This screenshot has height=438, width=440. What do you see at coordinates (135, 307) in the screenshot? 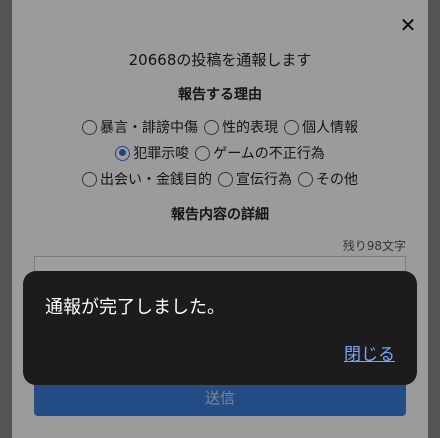
I see `toast-message: 通報が完了しました。` at bounding box center [135, 307].